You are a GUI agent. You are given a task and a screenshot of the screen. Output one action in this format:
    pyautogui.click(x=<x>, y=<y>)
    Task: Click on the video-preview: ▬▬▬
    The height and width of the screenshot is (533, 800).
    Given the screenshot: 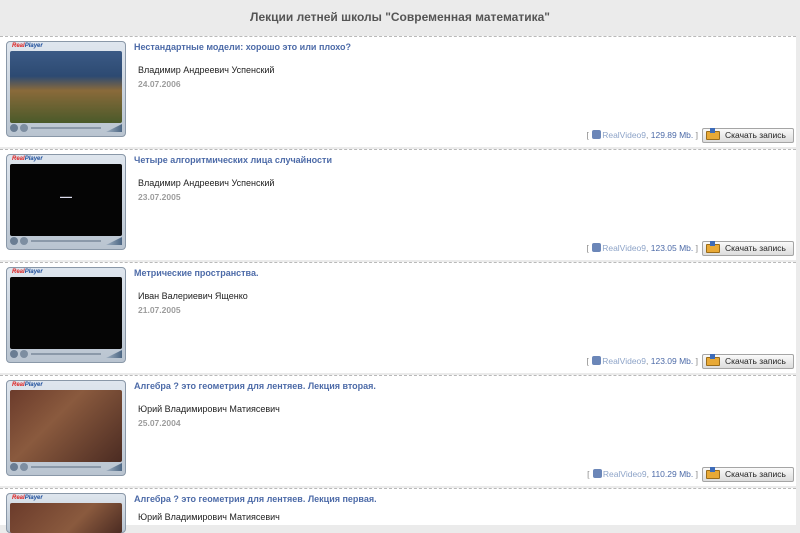 What is the action you would take?
    pyautogui.click(x=66, y=200)
    